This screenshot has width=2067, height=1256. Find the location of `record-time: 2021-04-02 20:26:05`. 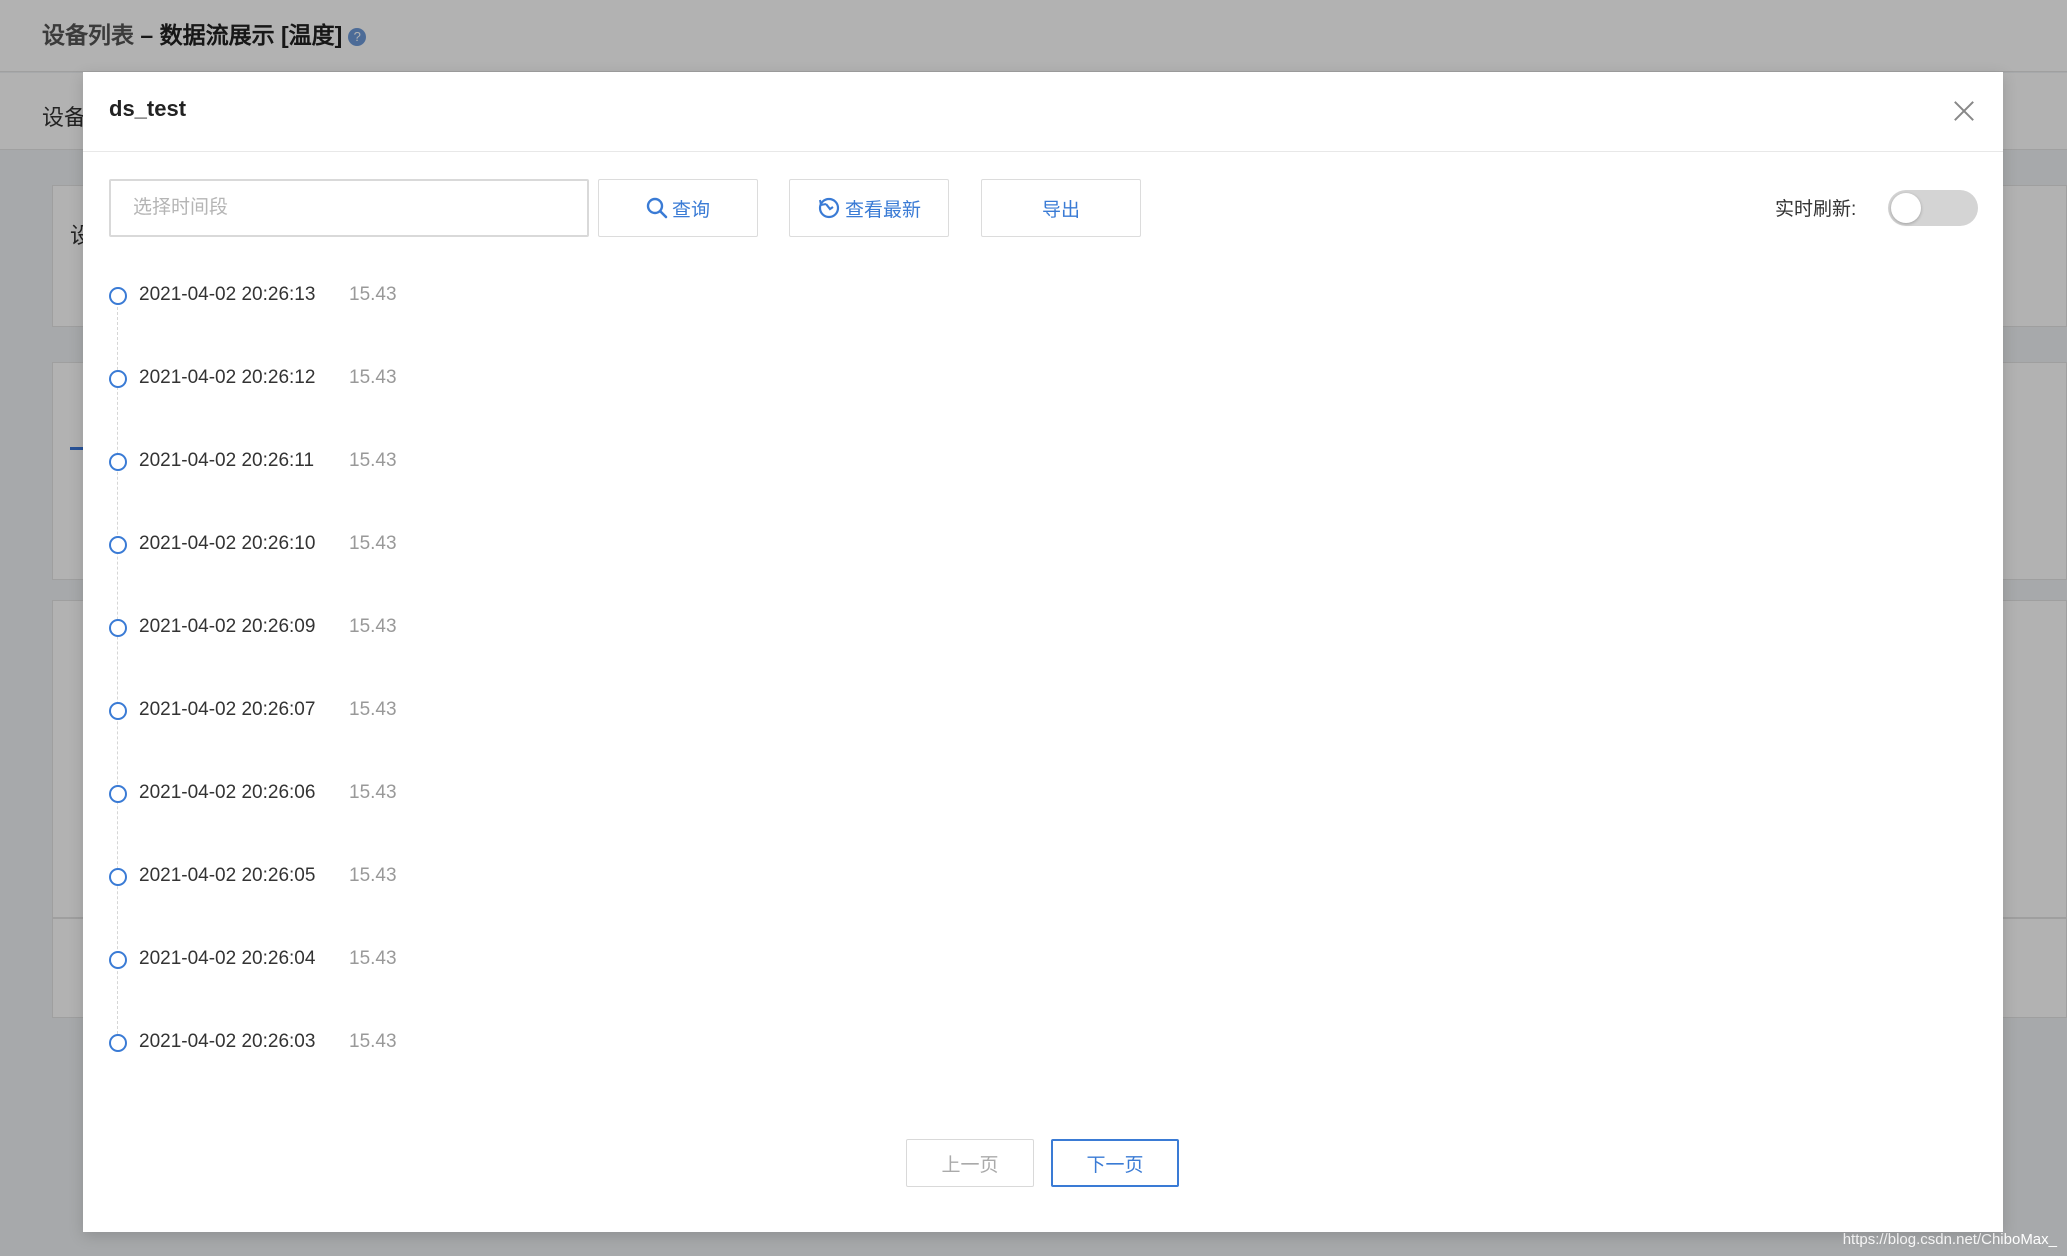

record-time: 2021-04-02 20:26:05 is located at coordinates (227, 875).